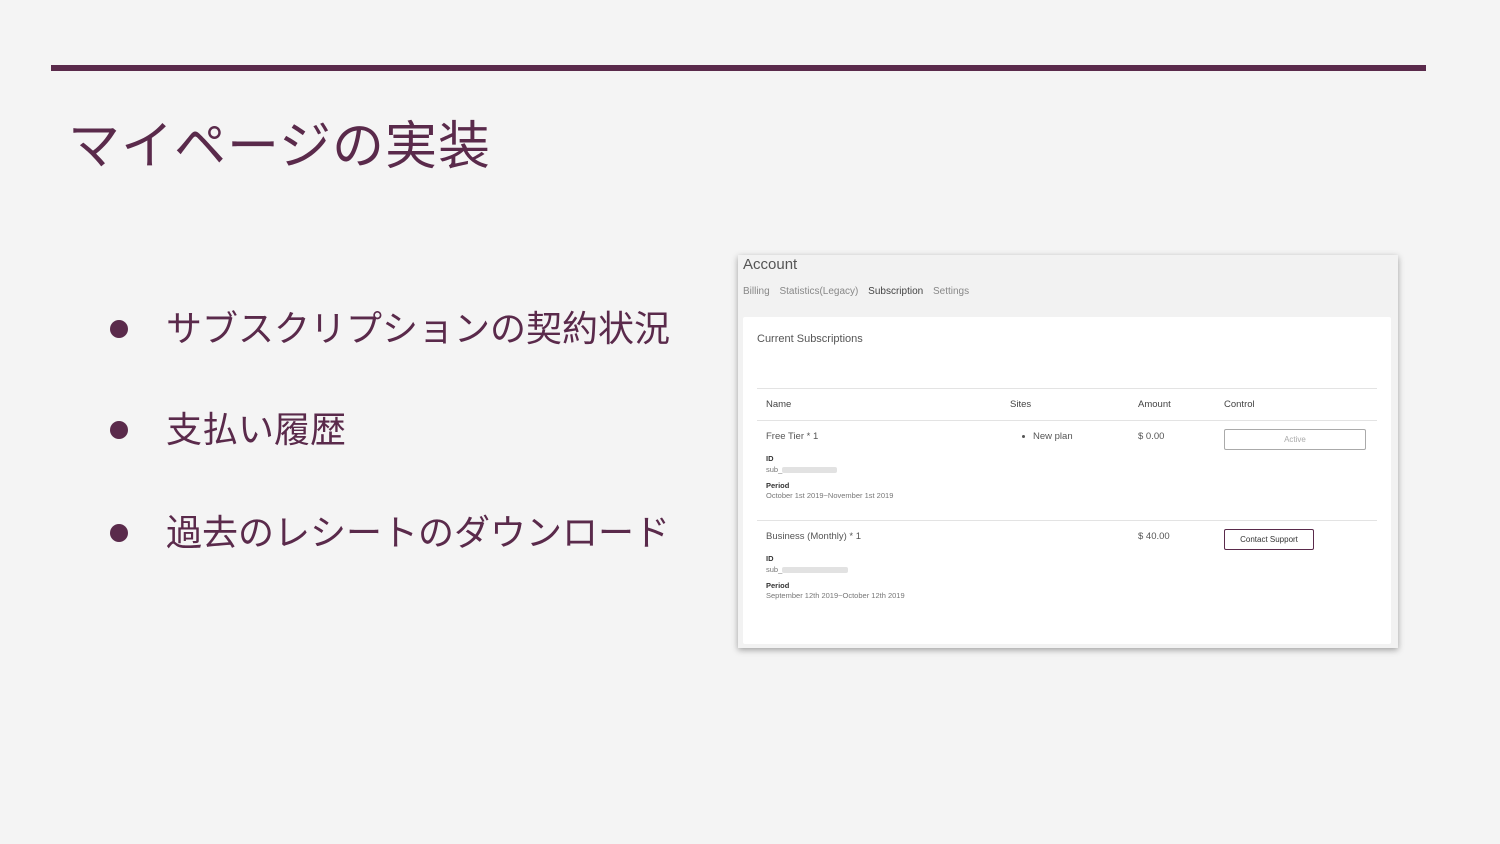 Image resolution: width=1500 pixels, height=844 pixels. I want to click on period-value: October 1st 2019~November 1st 2019, so click(830, 495).